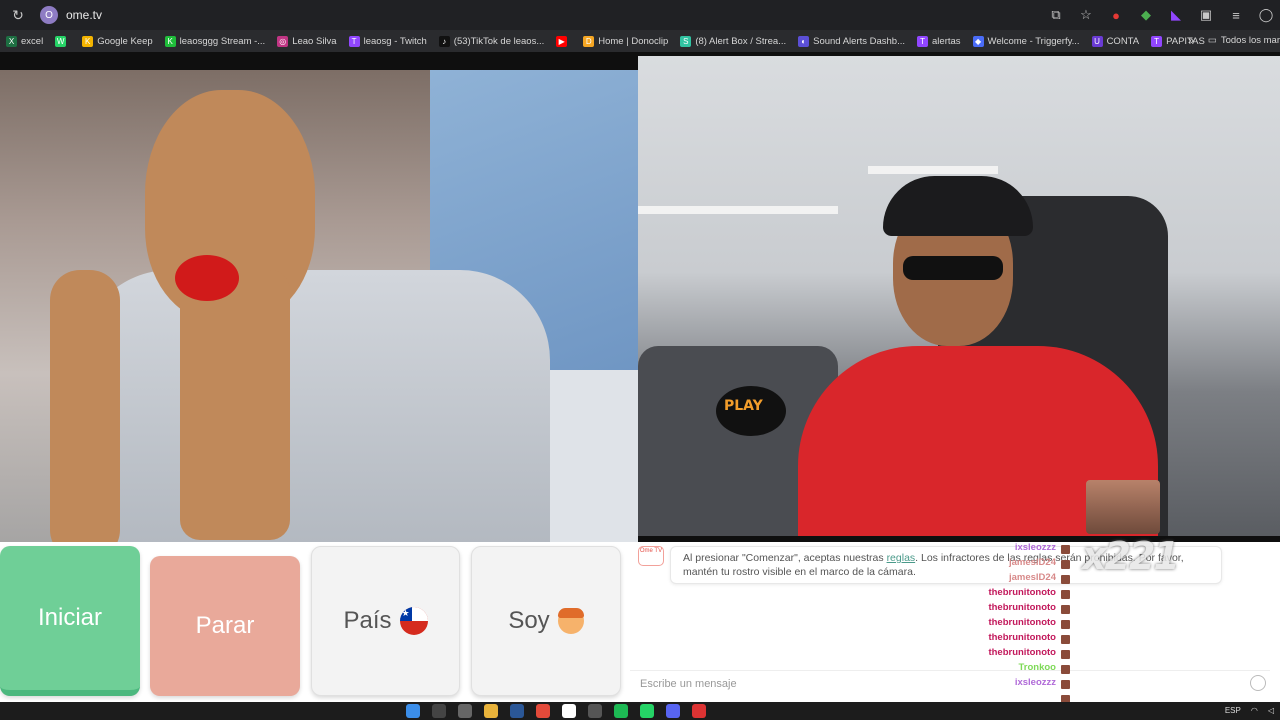  Describe the element at coordinates (743, 406) in the screenshot. I see `pillow-text: PLAY` at that location.